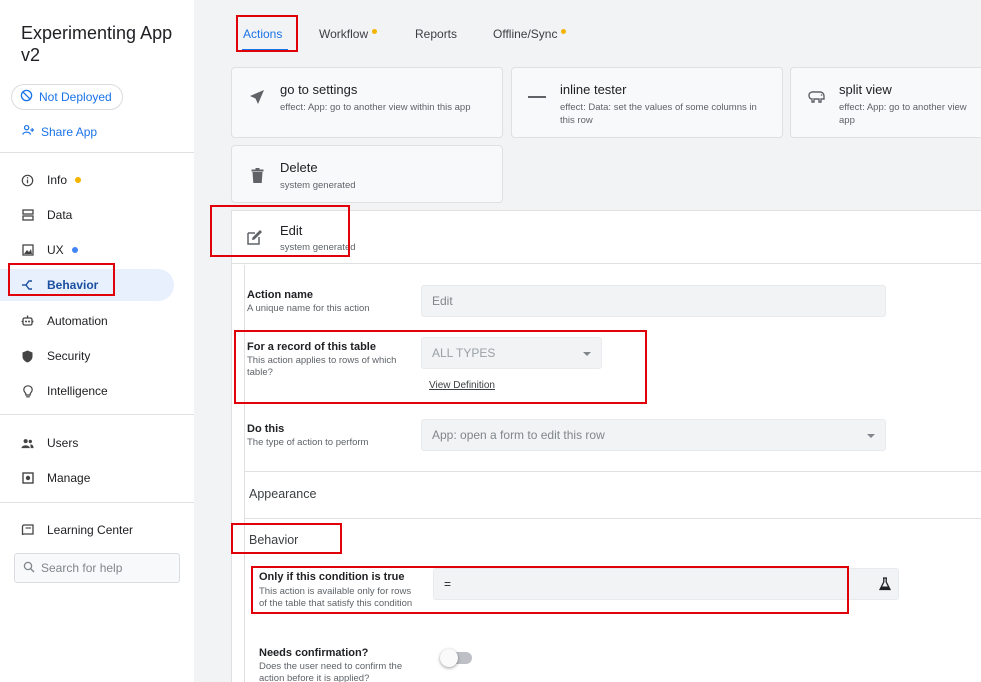  What do you see at coordinates (449, 658) in the screenshot?
I see `toggle-knob` at bounding box center [449, 658].